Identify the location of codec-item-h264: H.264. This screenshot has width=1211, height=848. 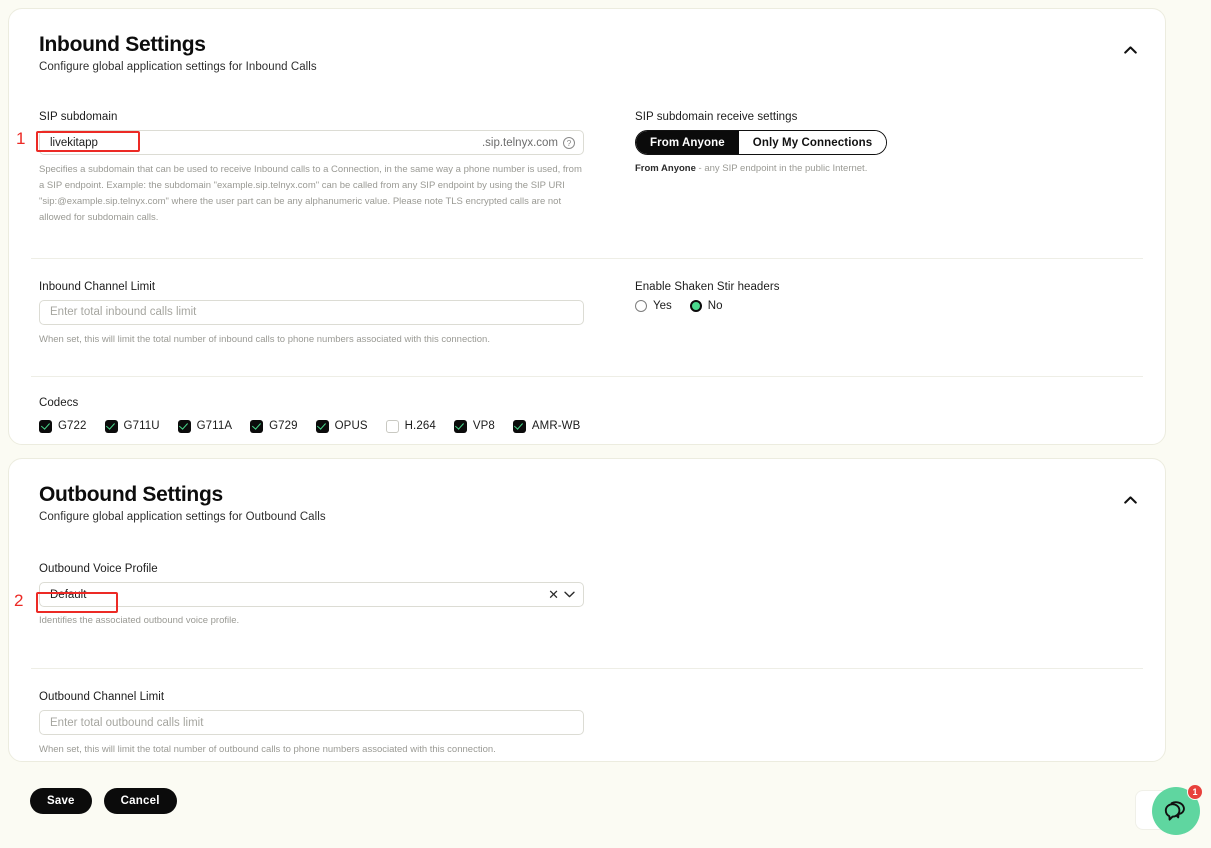
(410, 426).